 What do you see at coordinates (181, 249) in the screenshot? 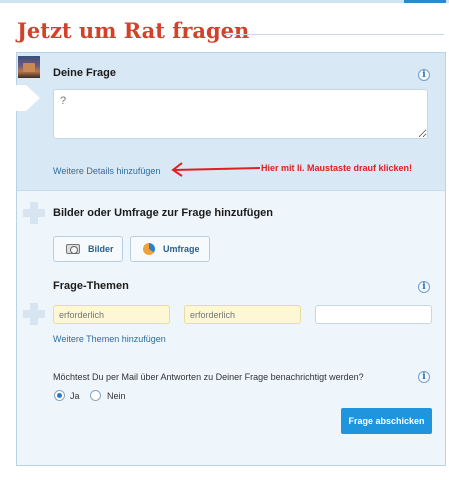
I see `poll-button-label: Umfrage` at bounding box center [181, 249].